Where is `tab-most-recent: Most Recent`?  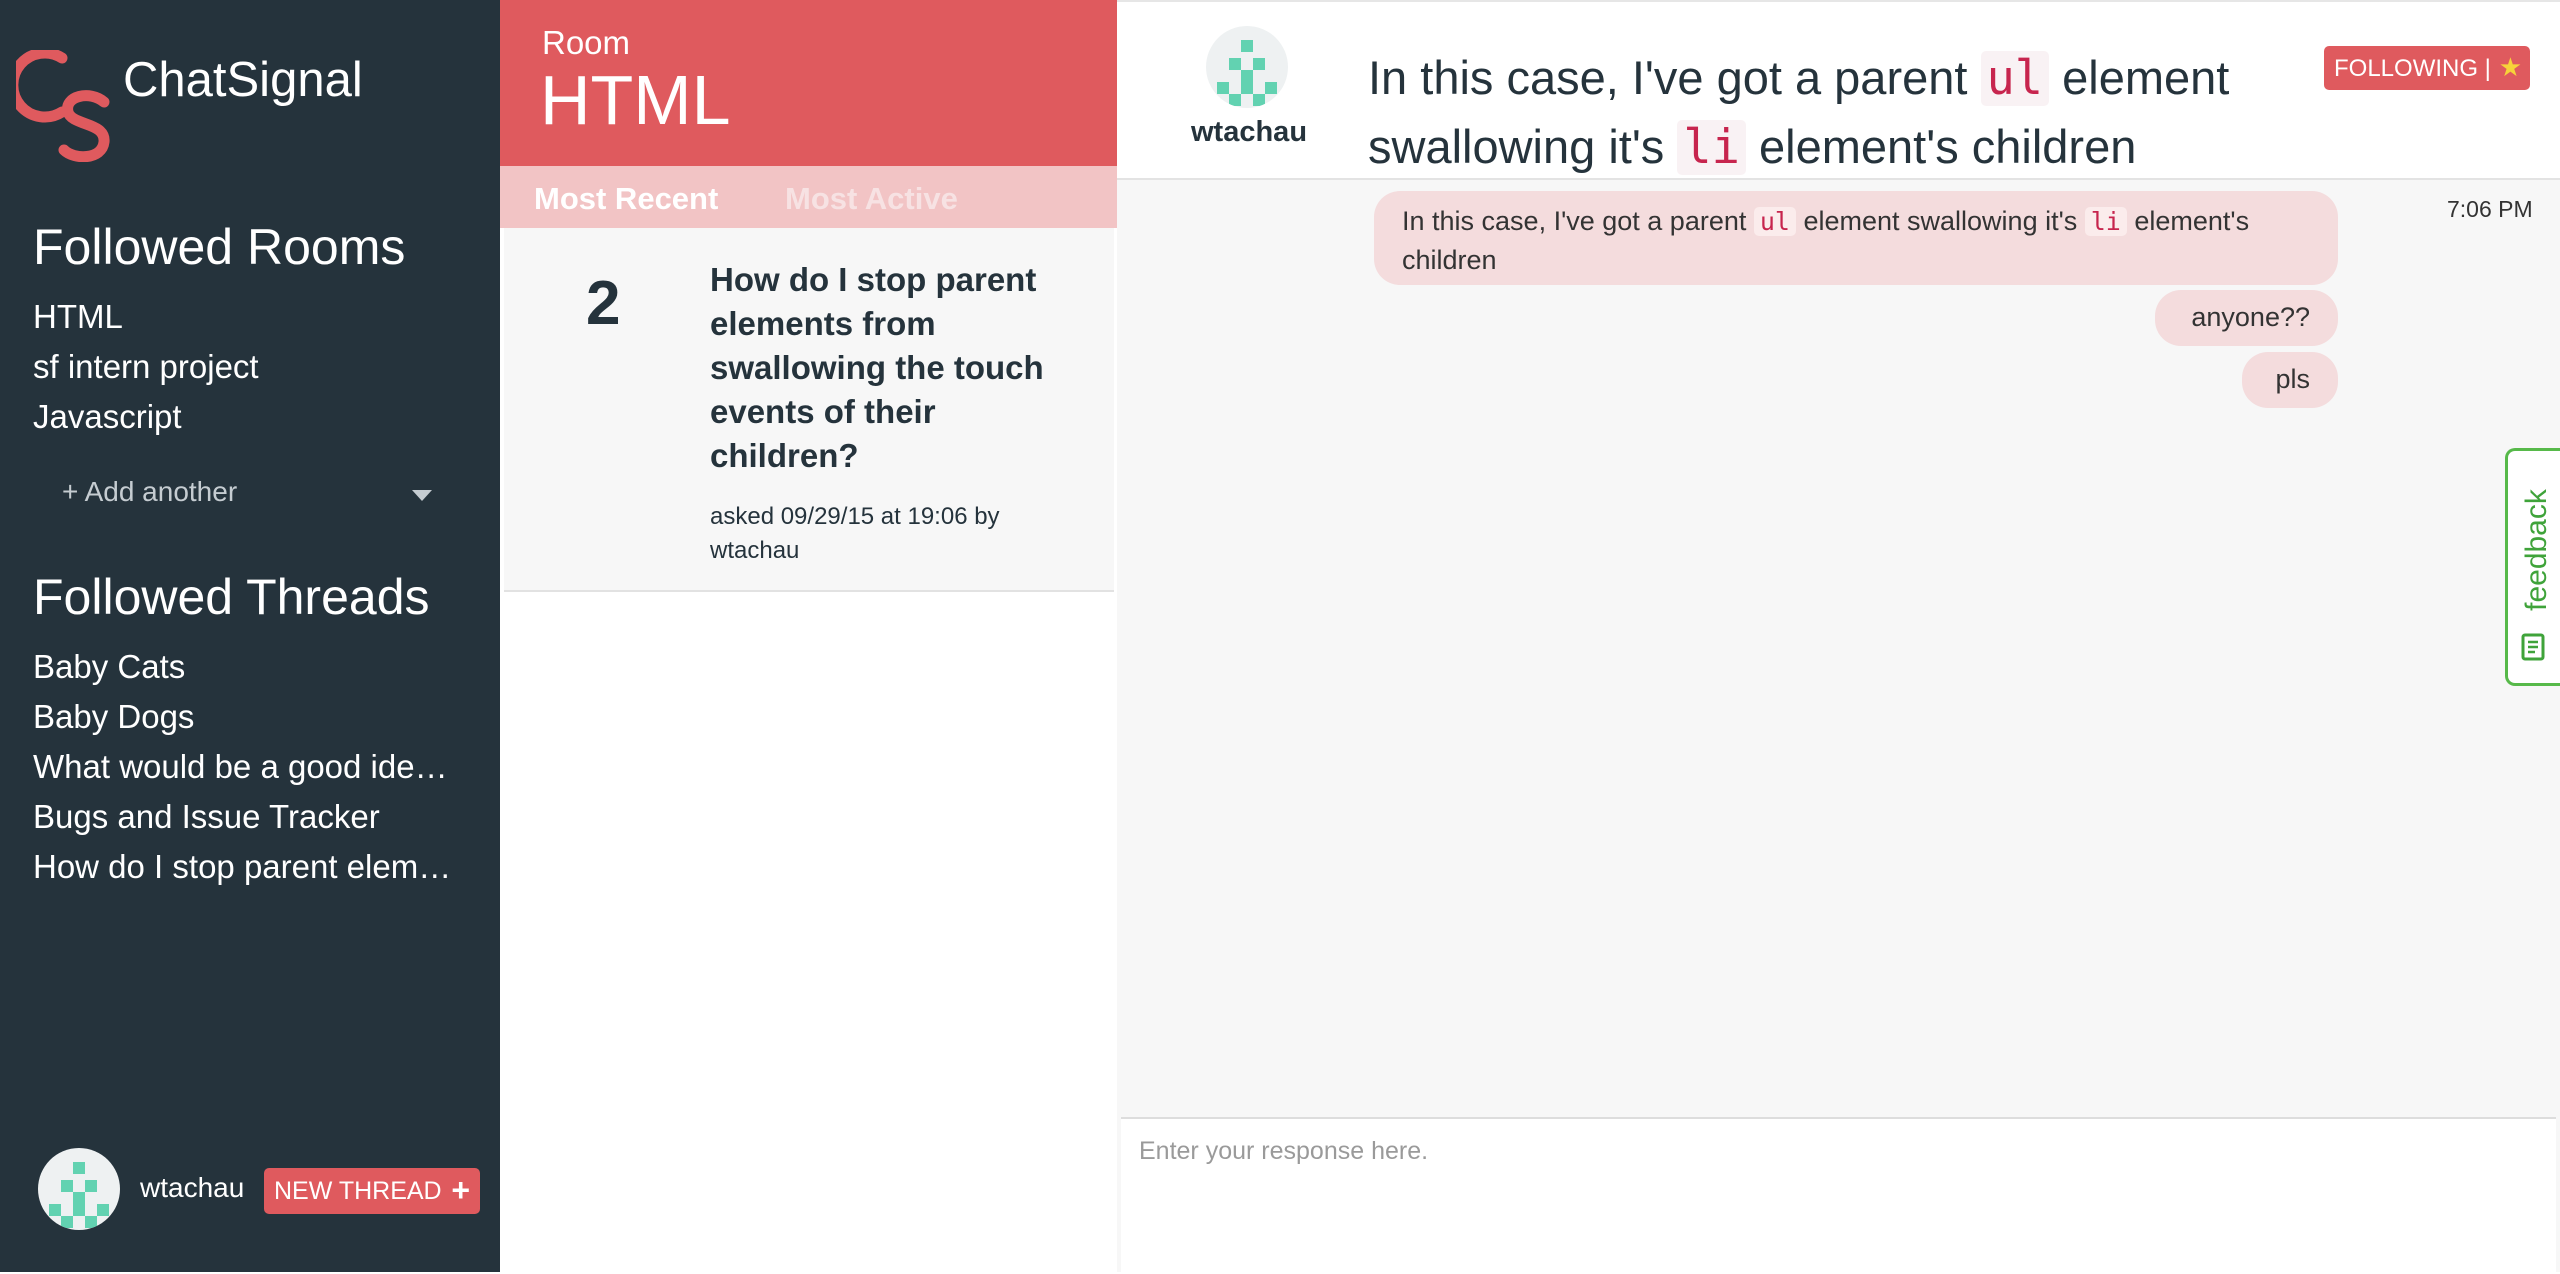
tab-most-recent: Most Recent is located at coordinates (626, 199).